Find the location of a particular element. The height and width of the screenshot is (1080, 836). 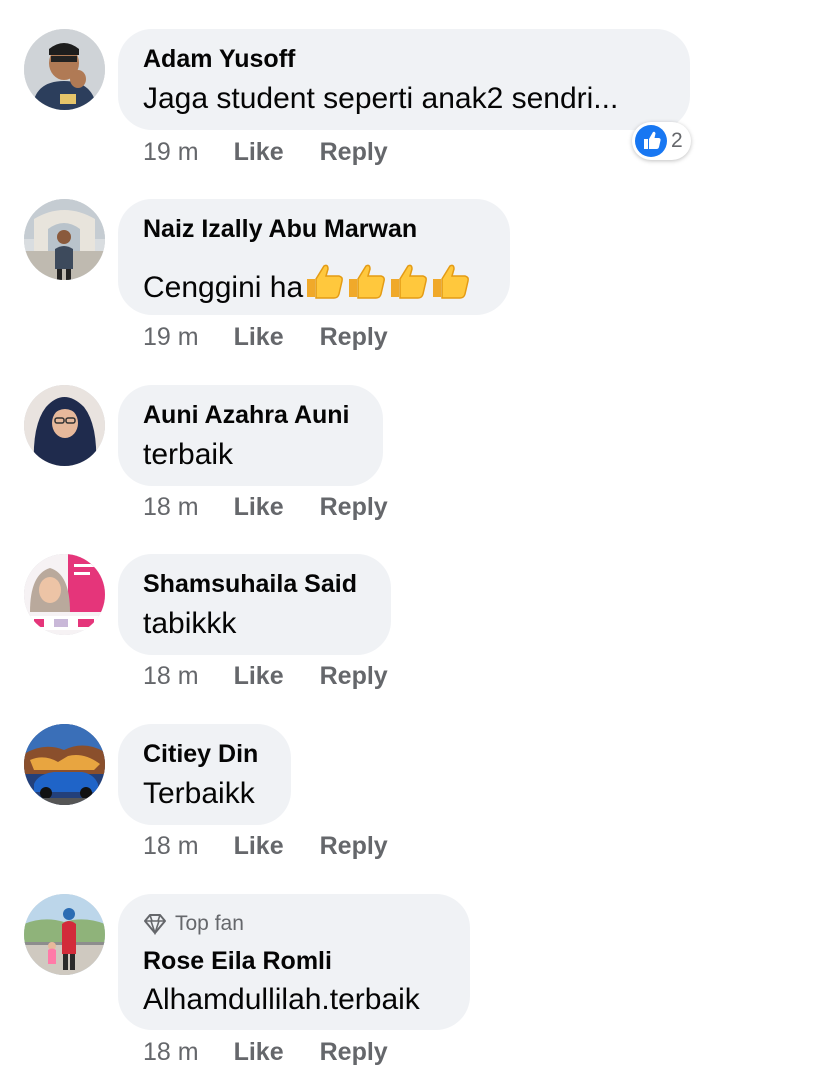

comment-bubble: Auni Azahra Auni terbaik is located at coordinates (250, 435).